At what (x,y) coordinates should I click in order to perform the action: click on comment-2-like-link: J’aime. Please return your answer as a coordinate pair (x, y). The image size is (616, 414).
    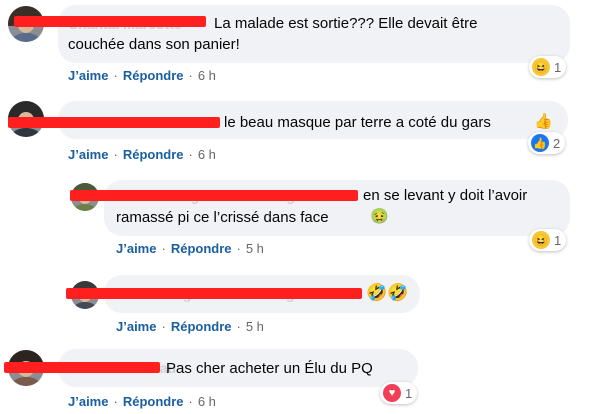
    Looking at the image, I should click on (88, 154).